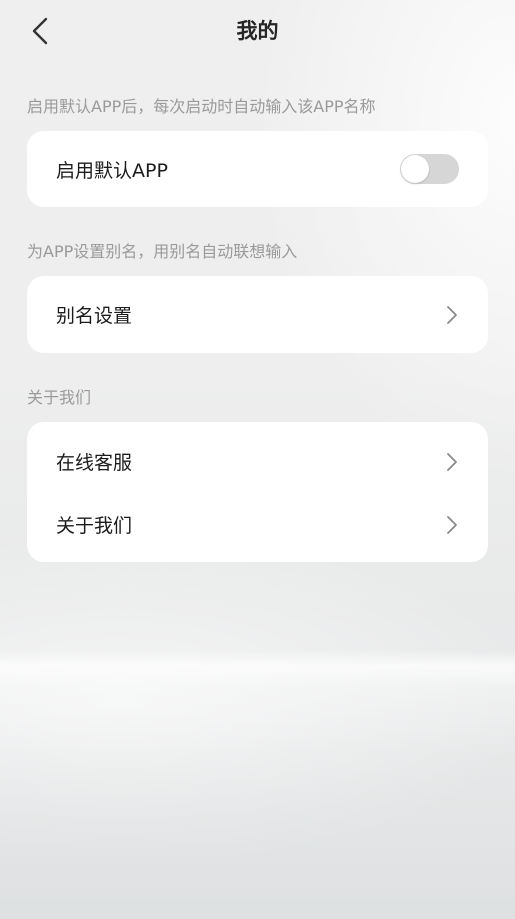 This screenshot has height=919, width=515. I want to click on card-default-app: 启用默认APP, so click(257, 169).